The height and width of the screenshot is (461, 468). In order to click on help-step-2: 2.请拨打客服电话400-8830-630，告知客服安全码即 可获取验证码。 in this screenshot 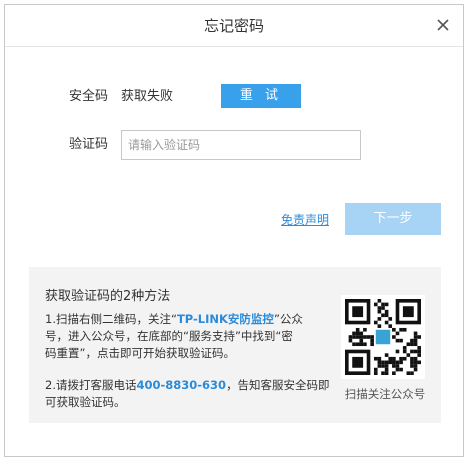, I will do `click(189, 394)`.